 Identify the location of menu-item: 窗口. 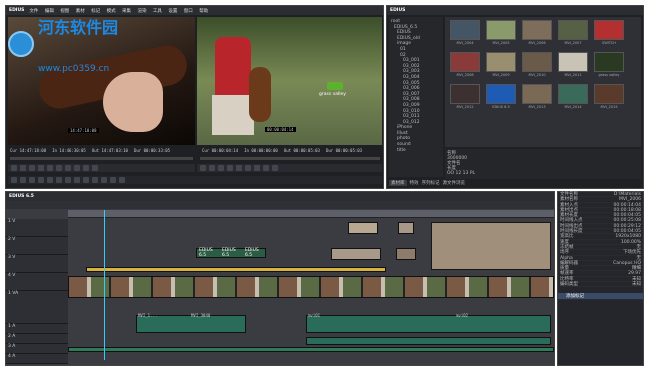
(188, 11).